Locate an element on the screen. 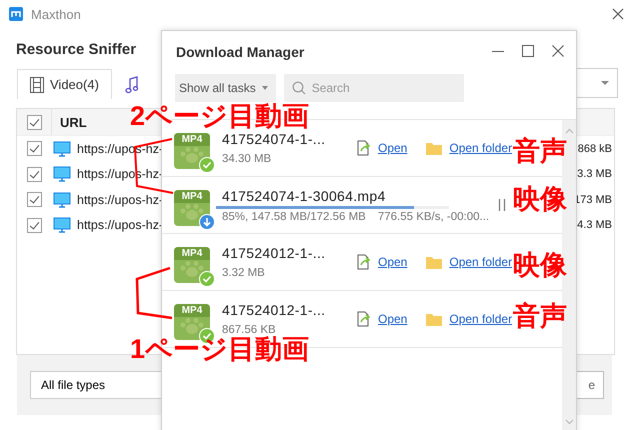 This screenshot has height=430, width=634. annotation-text: 1ページ目動画 is located at coordinates (220, 349).